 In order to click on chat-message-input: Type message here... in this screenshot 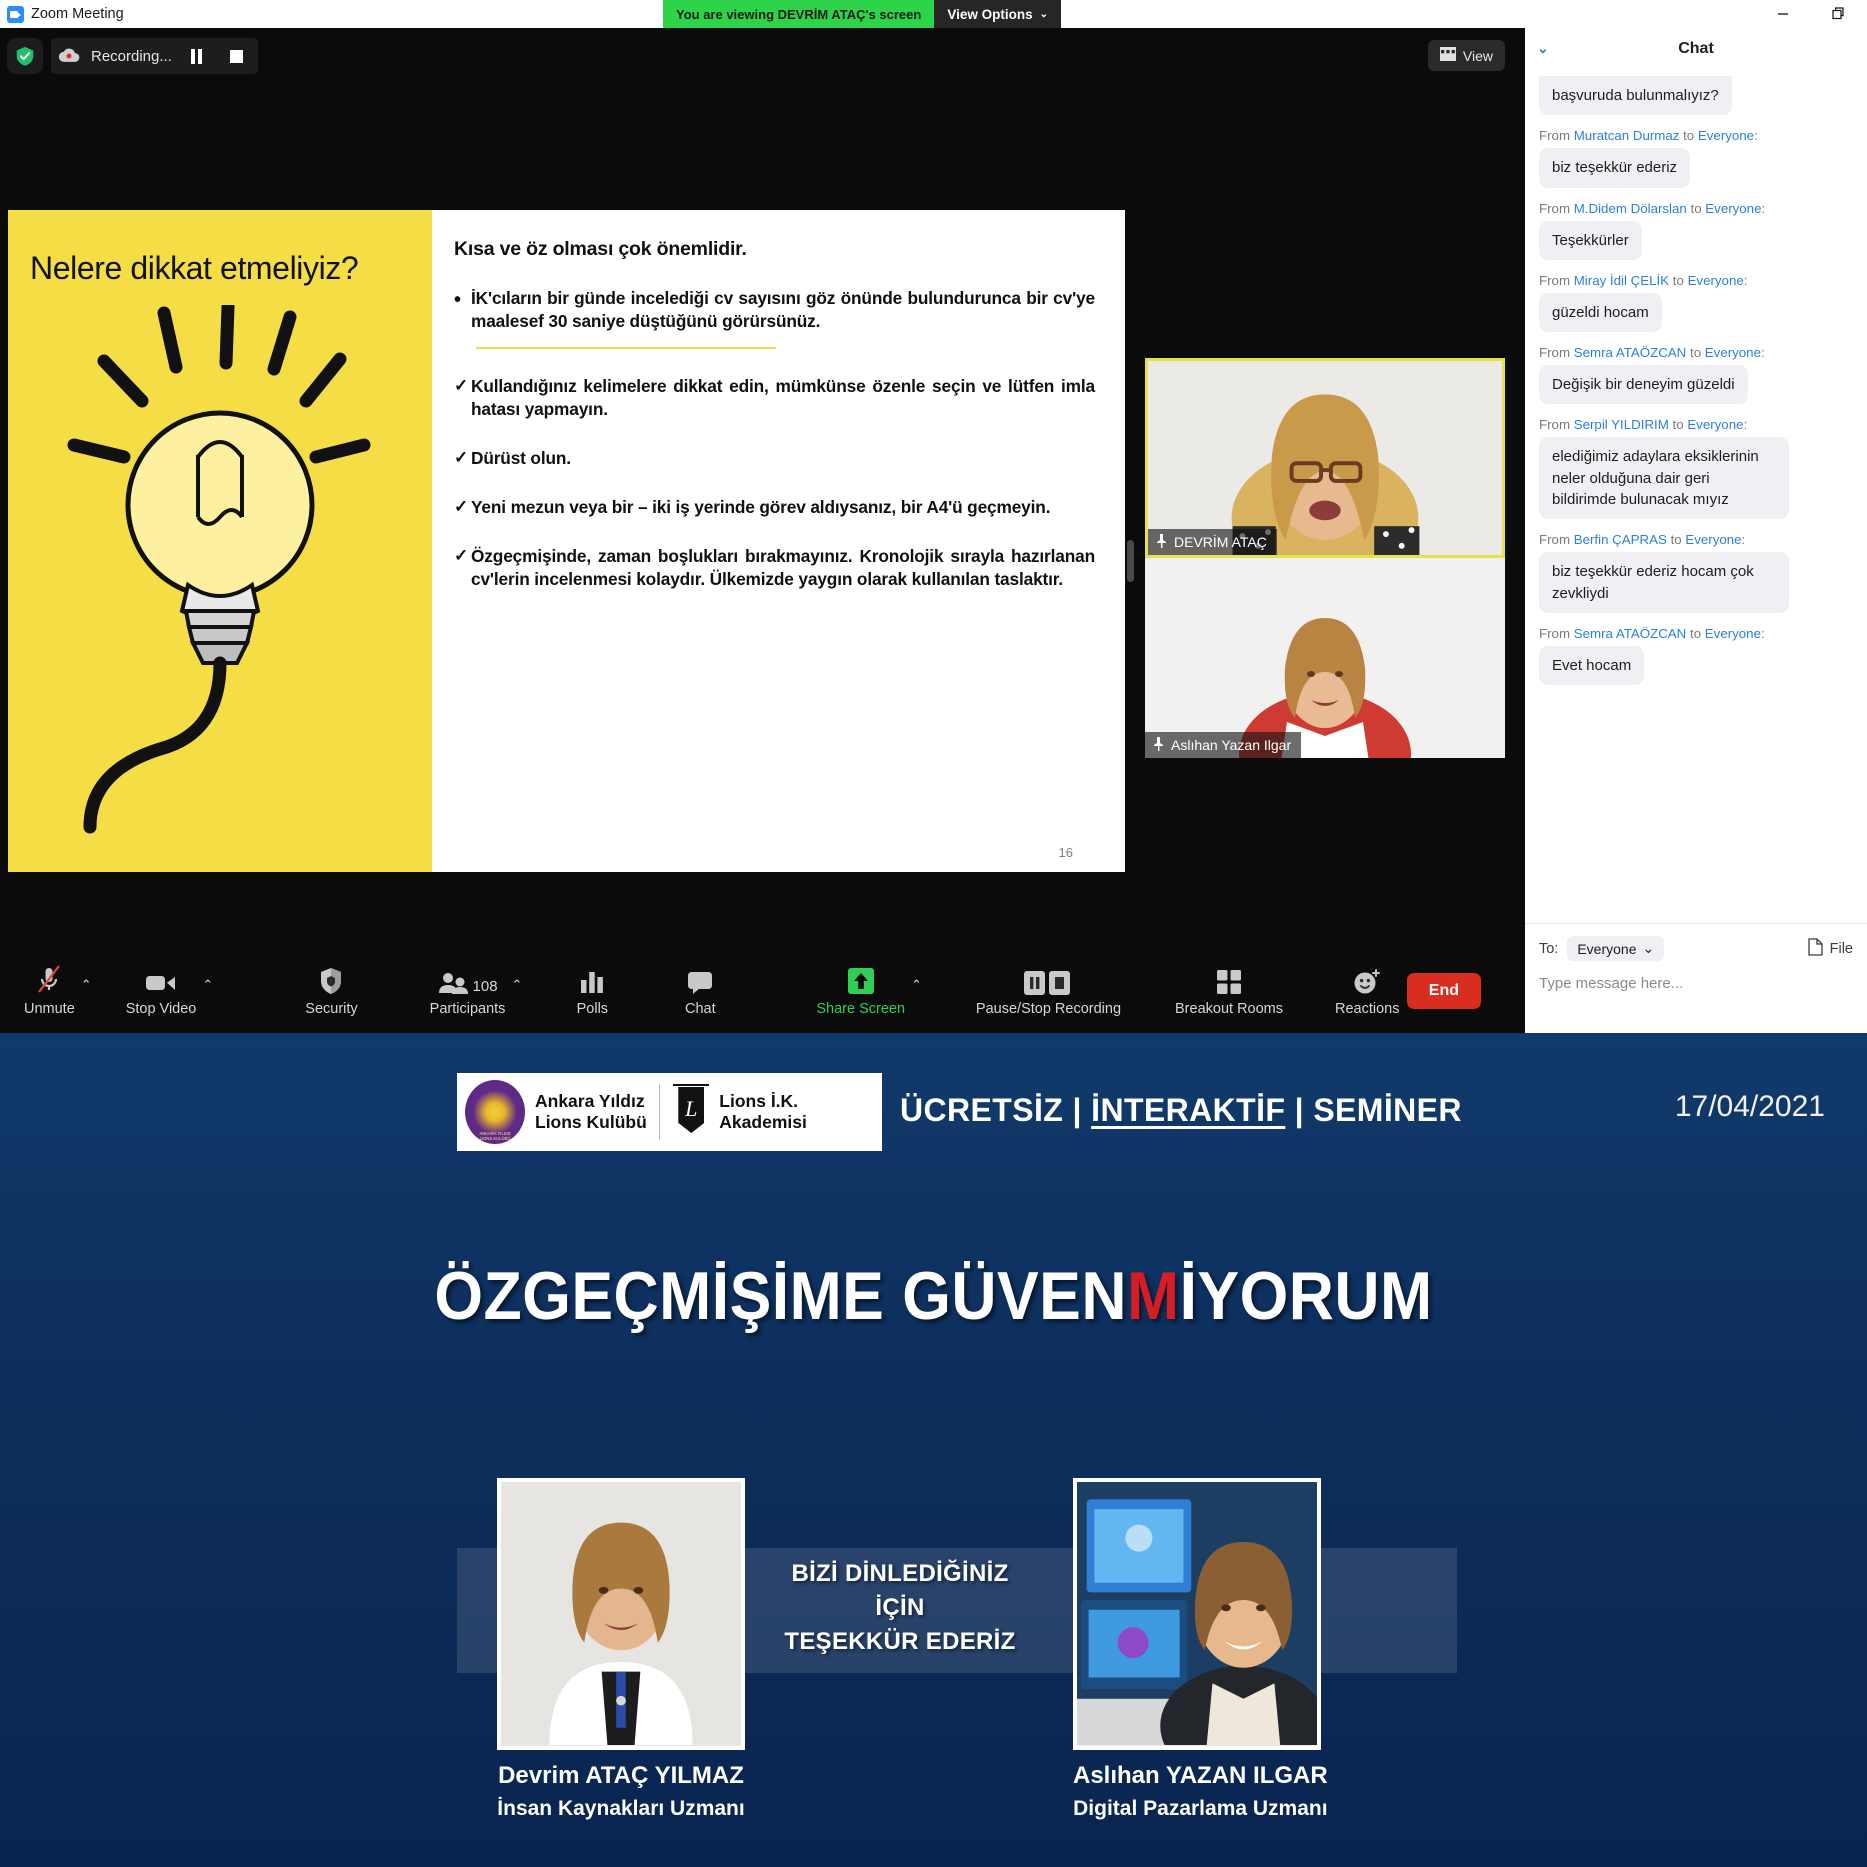, I will do `click(1696, 983)`.